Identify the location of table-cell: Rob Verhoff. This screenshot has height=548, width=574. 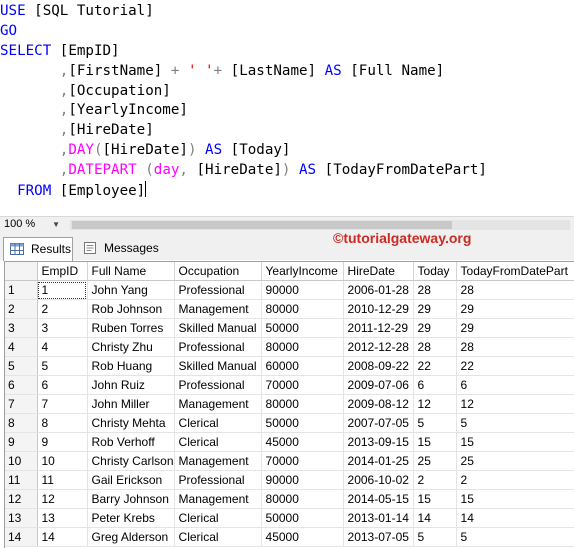
(131, 442).